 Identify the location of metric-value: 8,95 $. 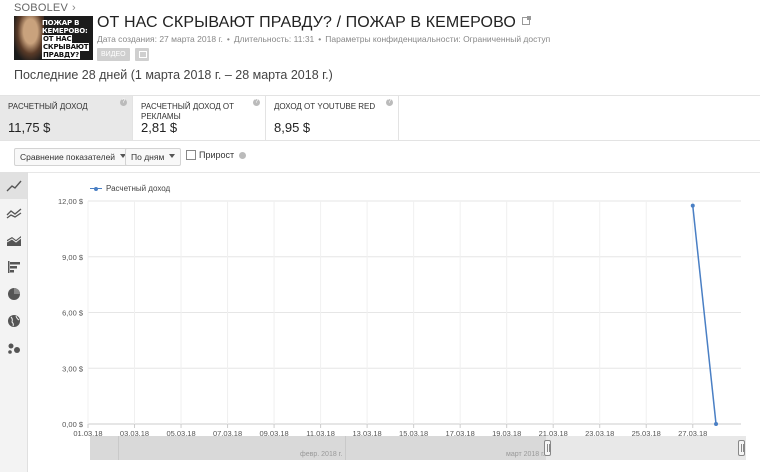
(292, 127).